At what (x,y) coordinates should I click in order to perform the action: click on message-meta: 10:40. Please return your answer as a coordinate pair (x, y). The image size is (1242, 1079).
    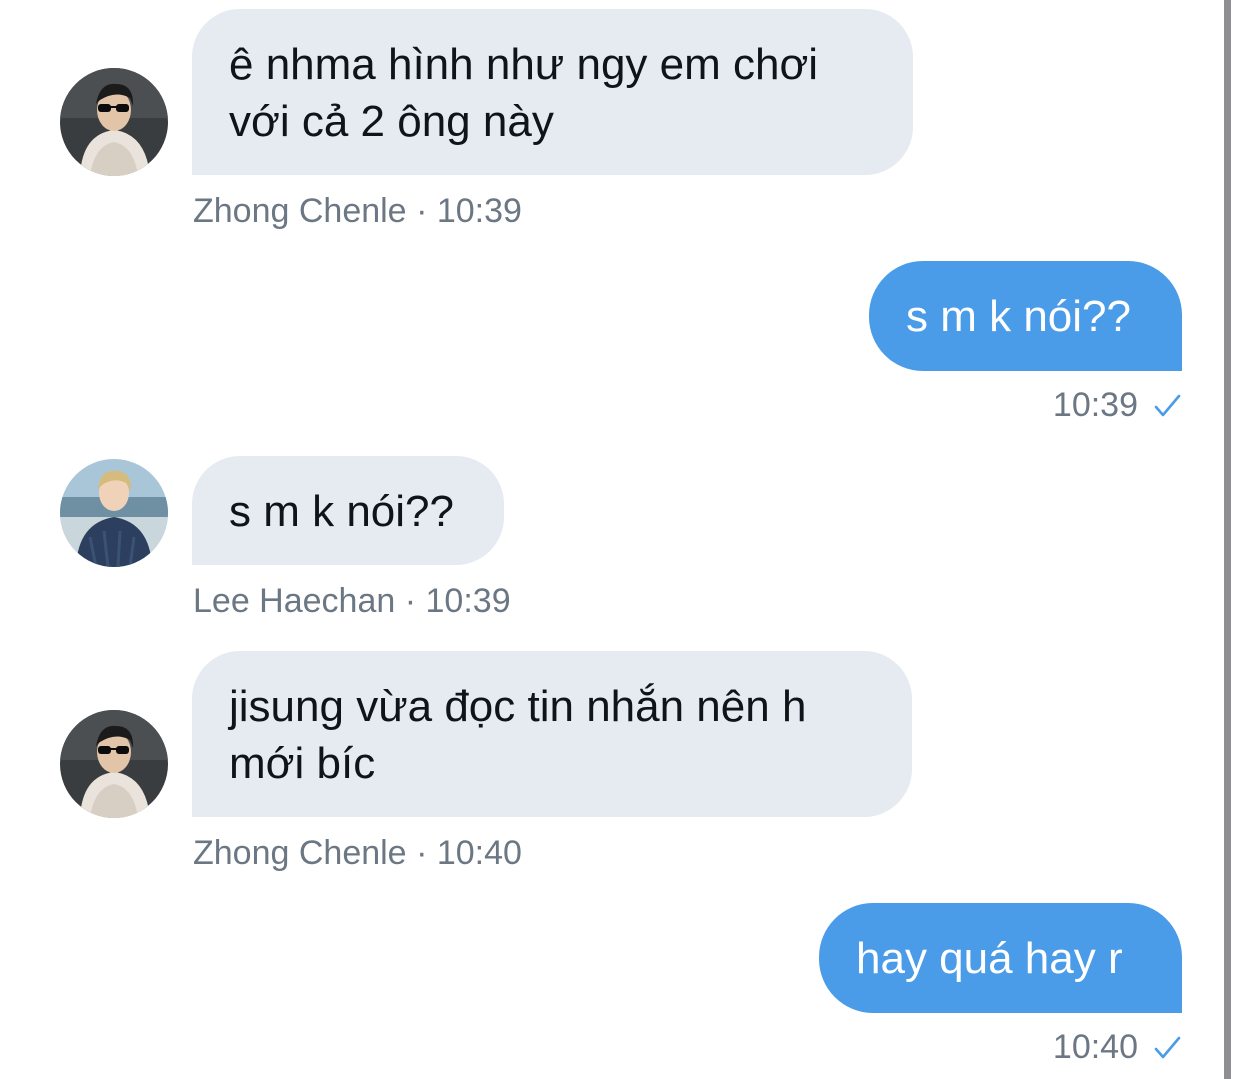
    Looking at the image, I should click on (1117, 1047).